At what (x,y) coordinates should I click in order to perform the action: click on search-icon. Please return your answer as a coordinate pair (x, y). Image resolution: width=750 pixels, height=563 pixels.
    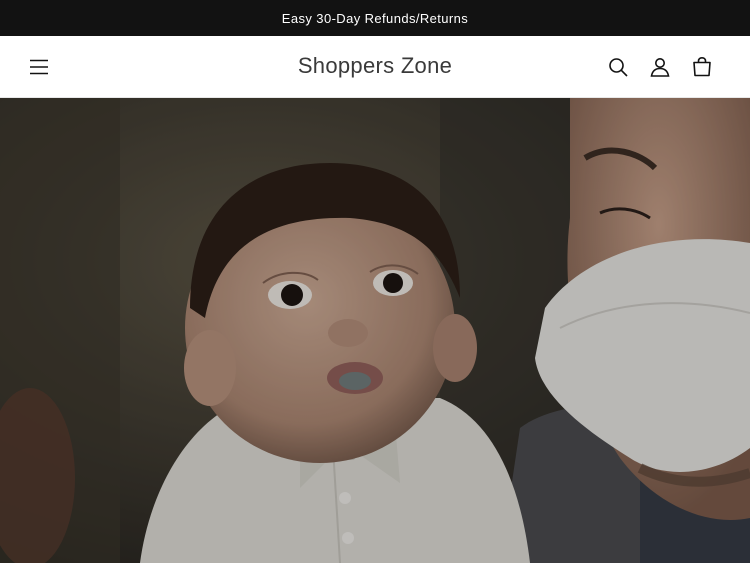
    Looking at the image, I should click on (618, 67).